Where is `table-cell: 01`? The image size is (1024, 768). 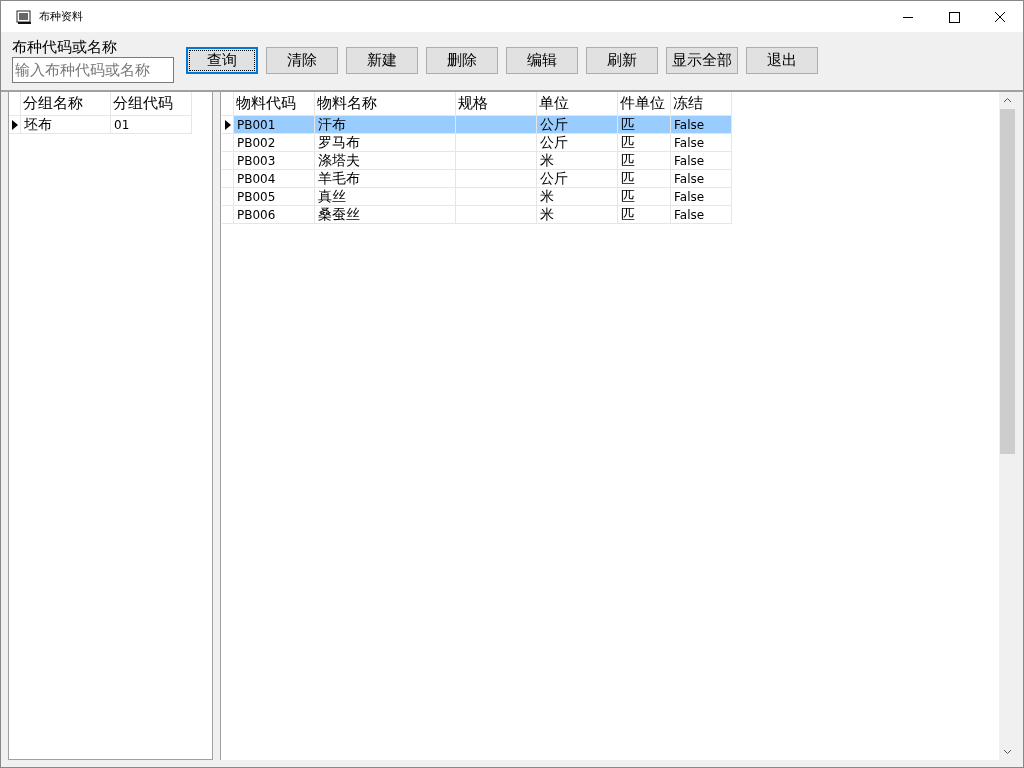 table-cell: 01 is located at coordinates (151, 125).